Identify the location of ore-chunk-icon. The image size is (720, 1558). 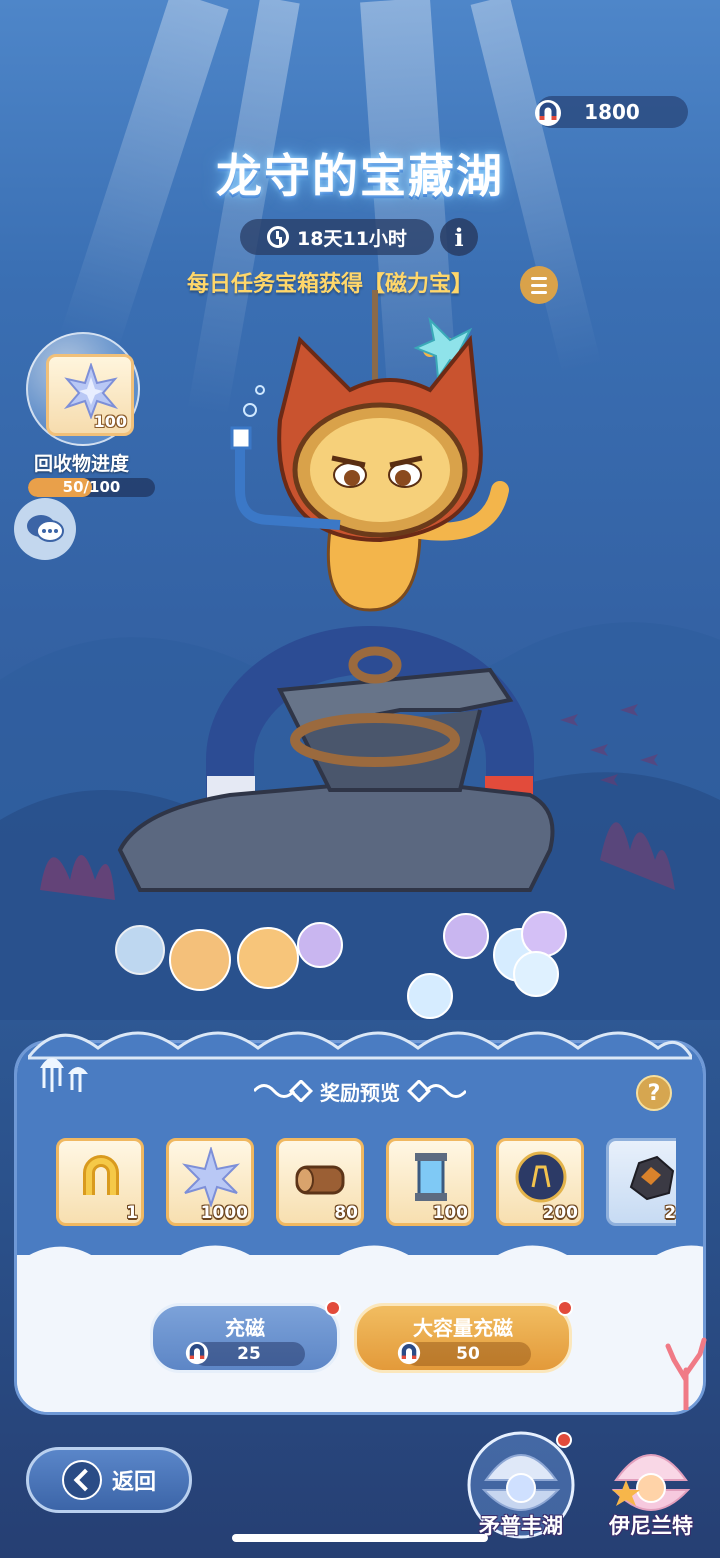
(652, 1178).